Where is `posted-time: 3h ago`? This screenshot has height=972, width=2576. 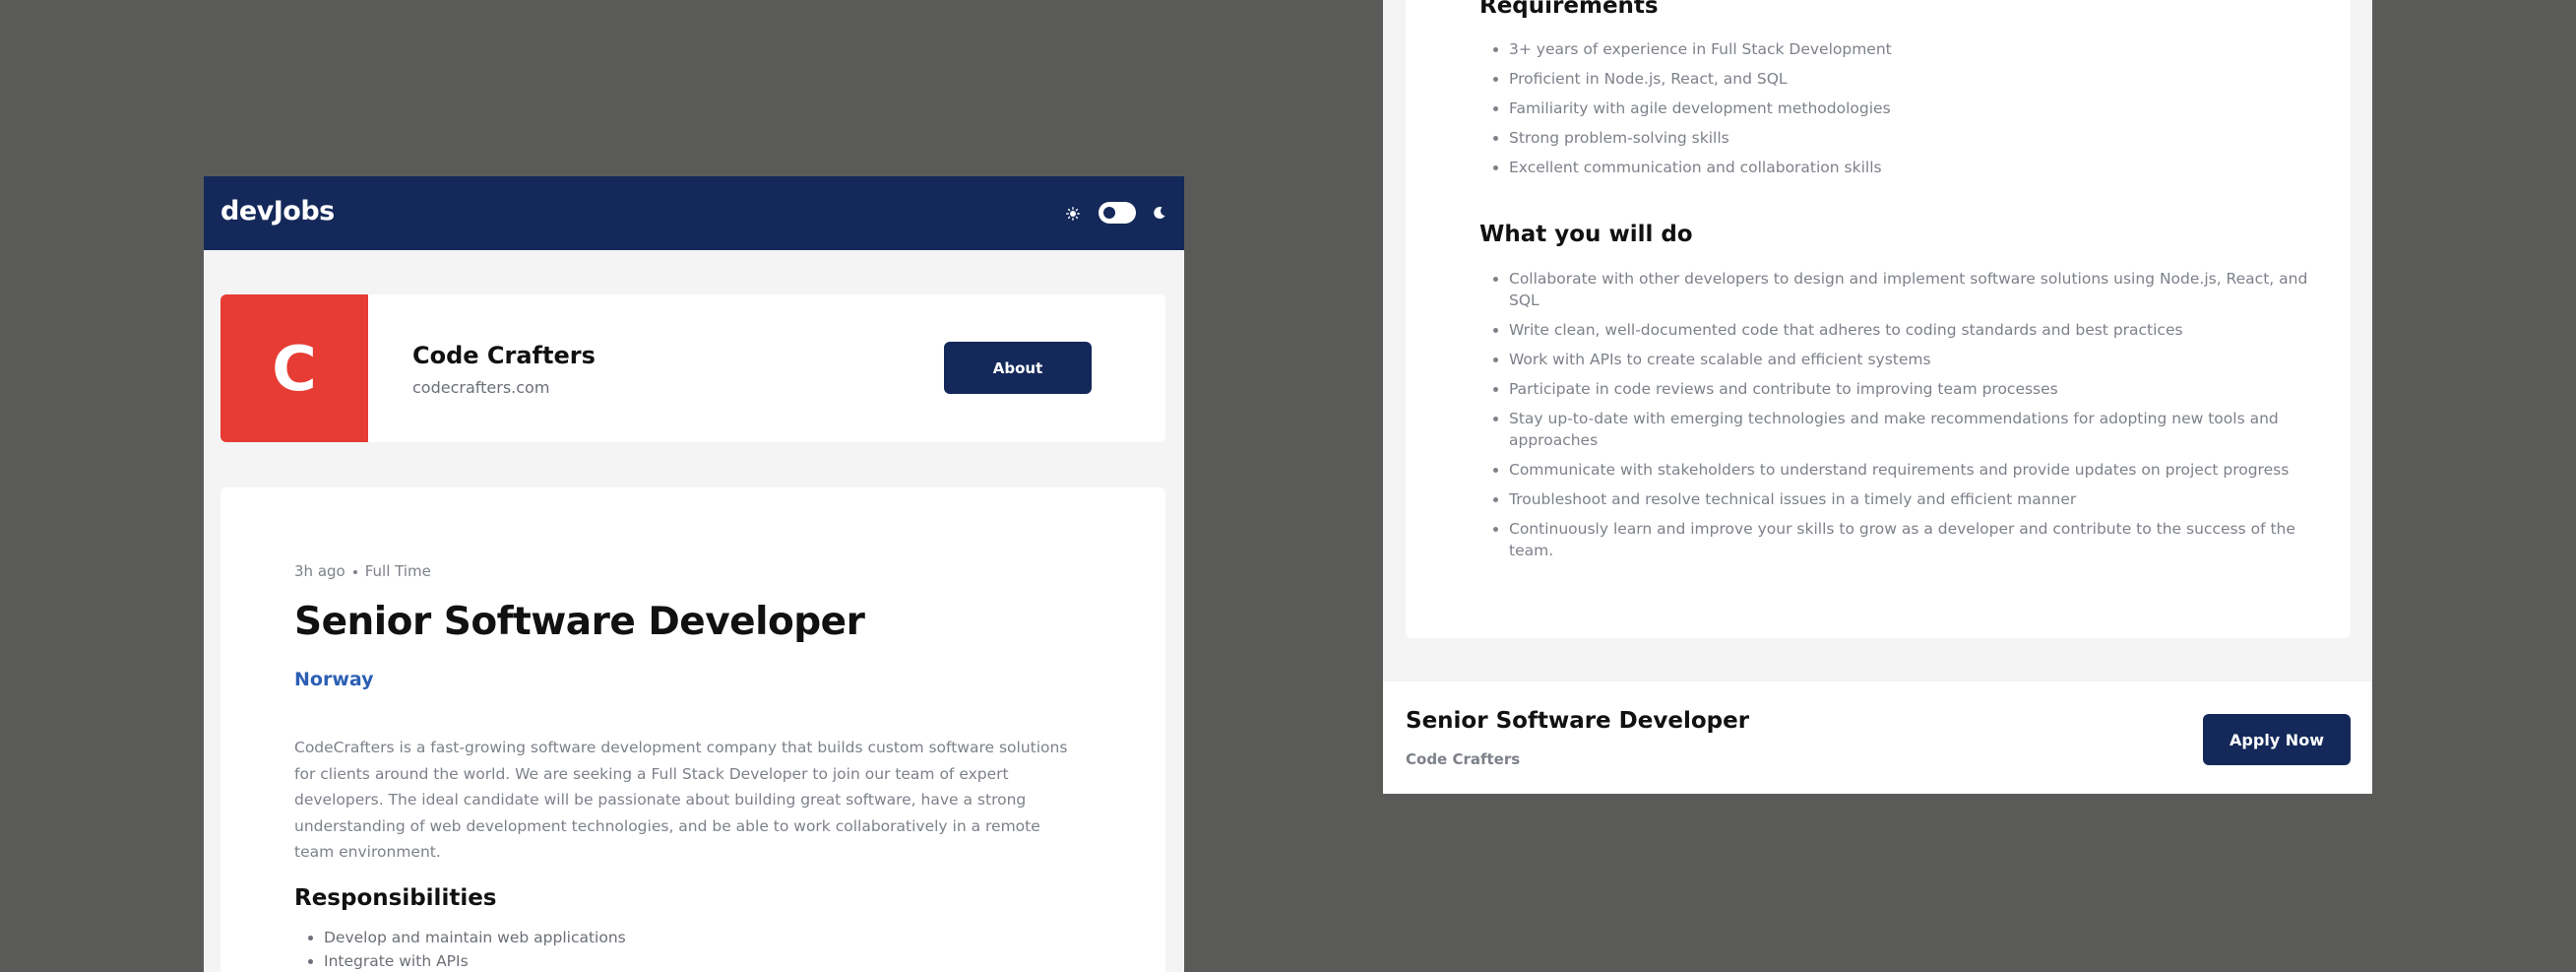
posted-time: 3h ago is located at coordinates (320, 571).